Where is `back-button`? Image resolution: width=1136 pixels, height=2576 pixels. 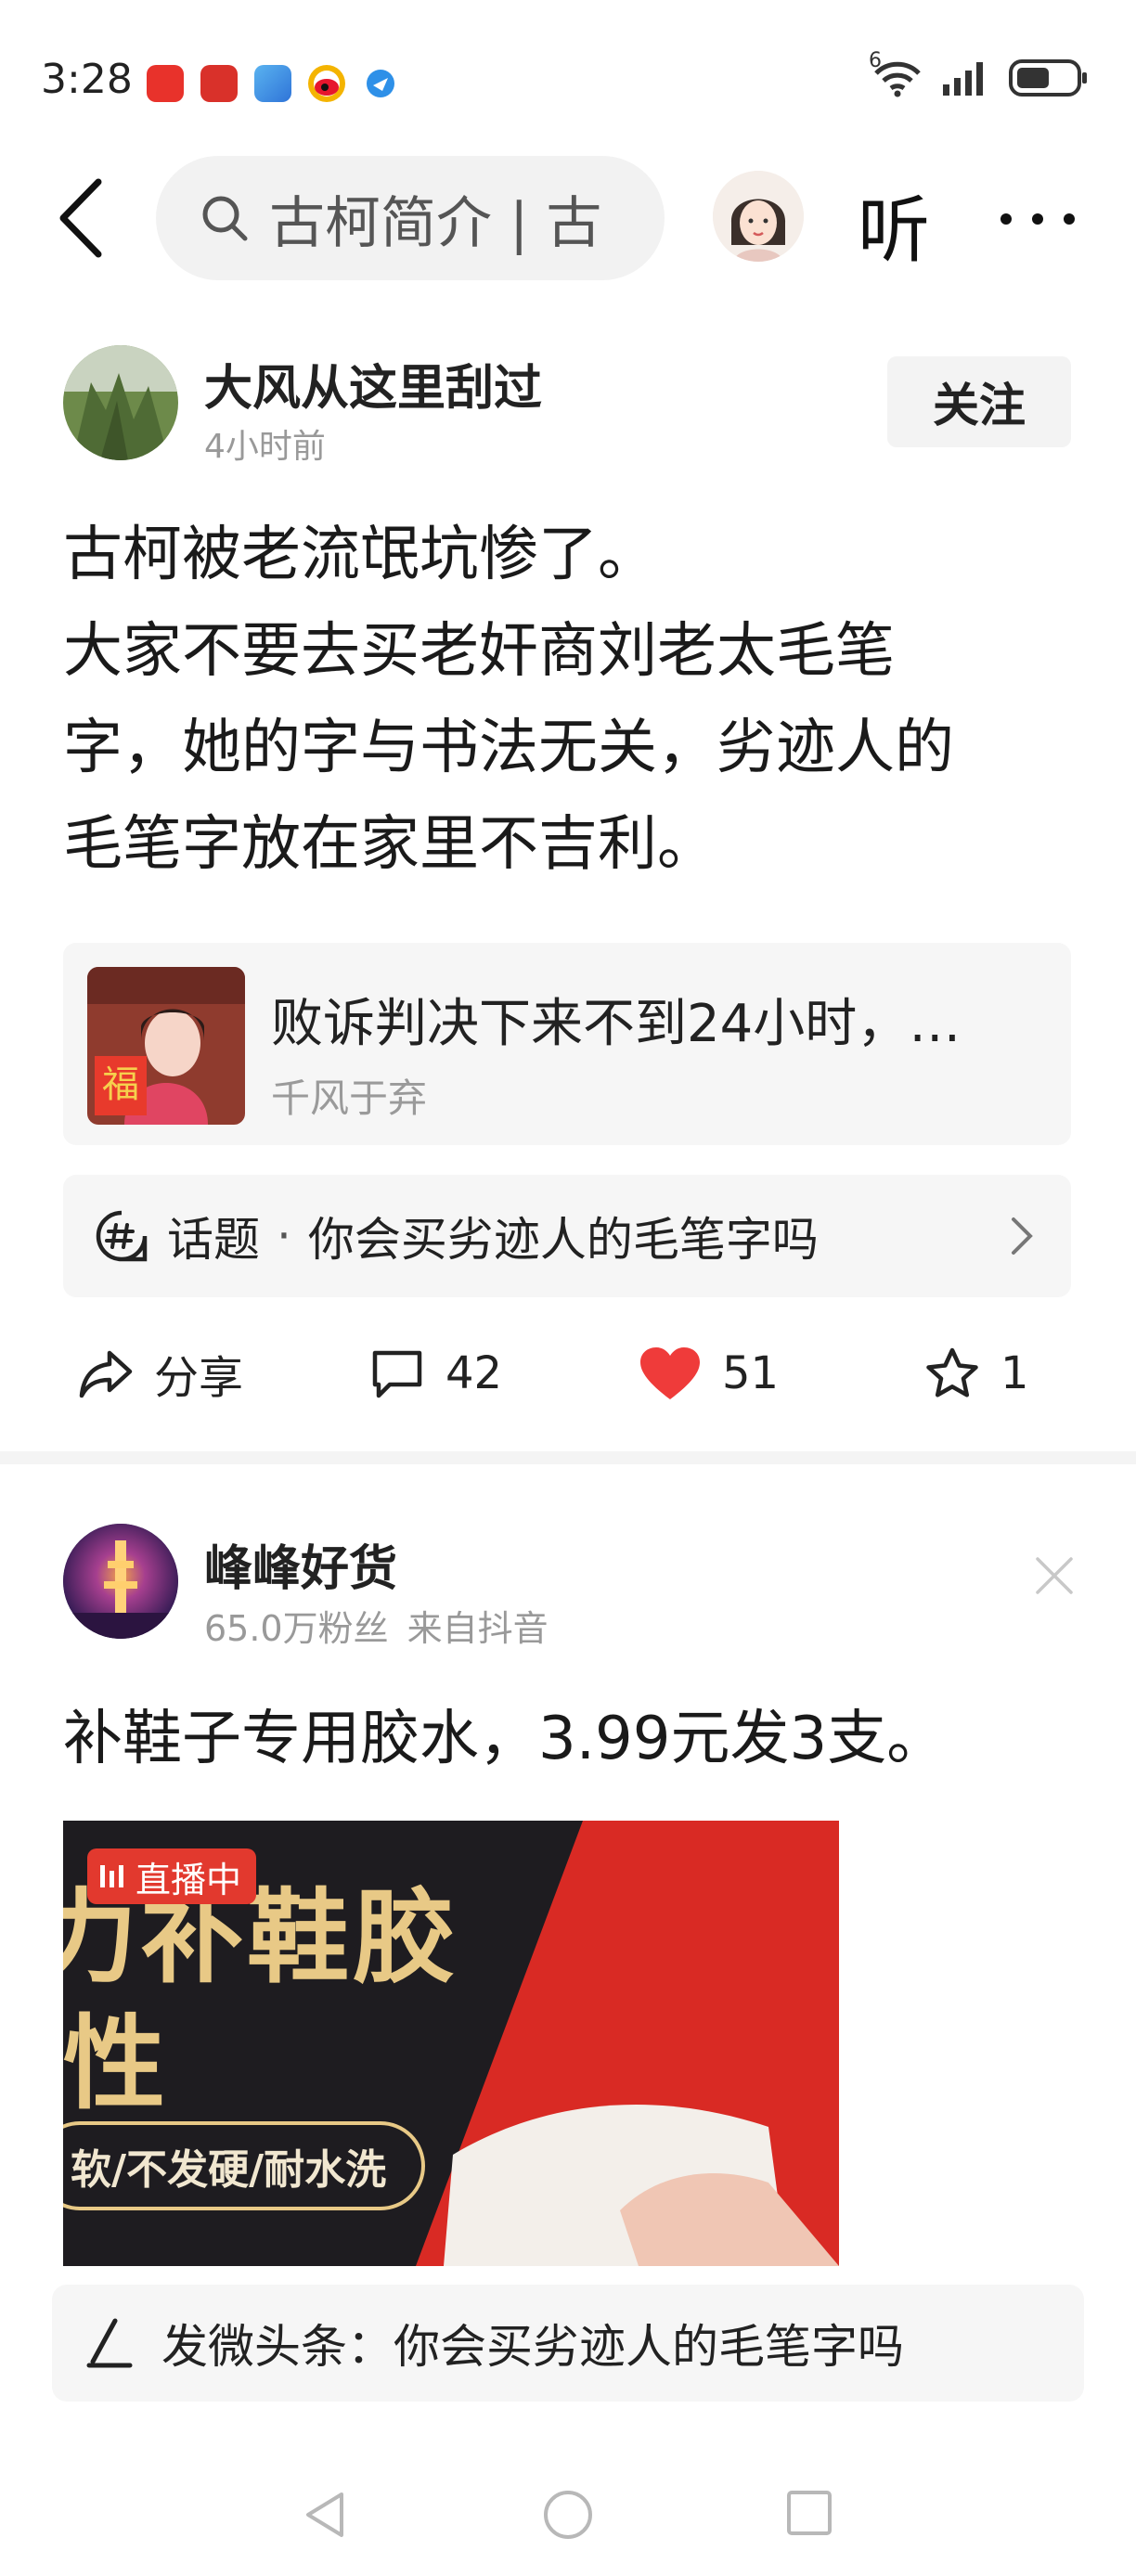 back-button is located at coordinates (81, 218).